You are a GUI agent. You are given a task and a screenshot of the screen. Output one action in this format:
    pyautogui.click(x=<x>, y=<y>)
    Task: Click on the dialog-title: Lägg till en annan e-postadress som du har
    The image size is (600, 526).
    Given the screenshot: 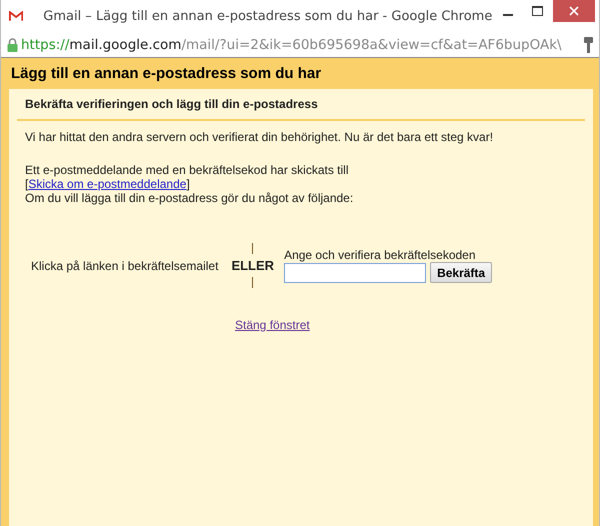 What is the action you would take?
    pyautogui.click(x=166, y=74)
    